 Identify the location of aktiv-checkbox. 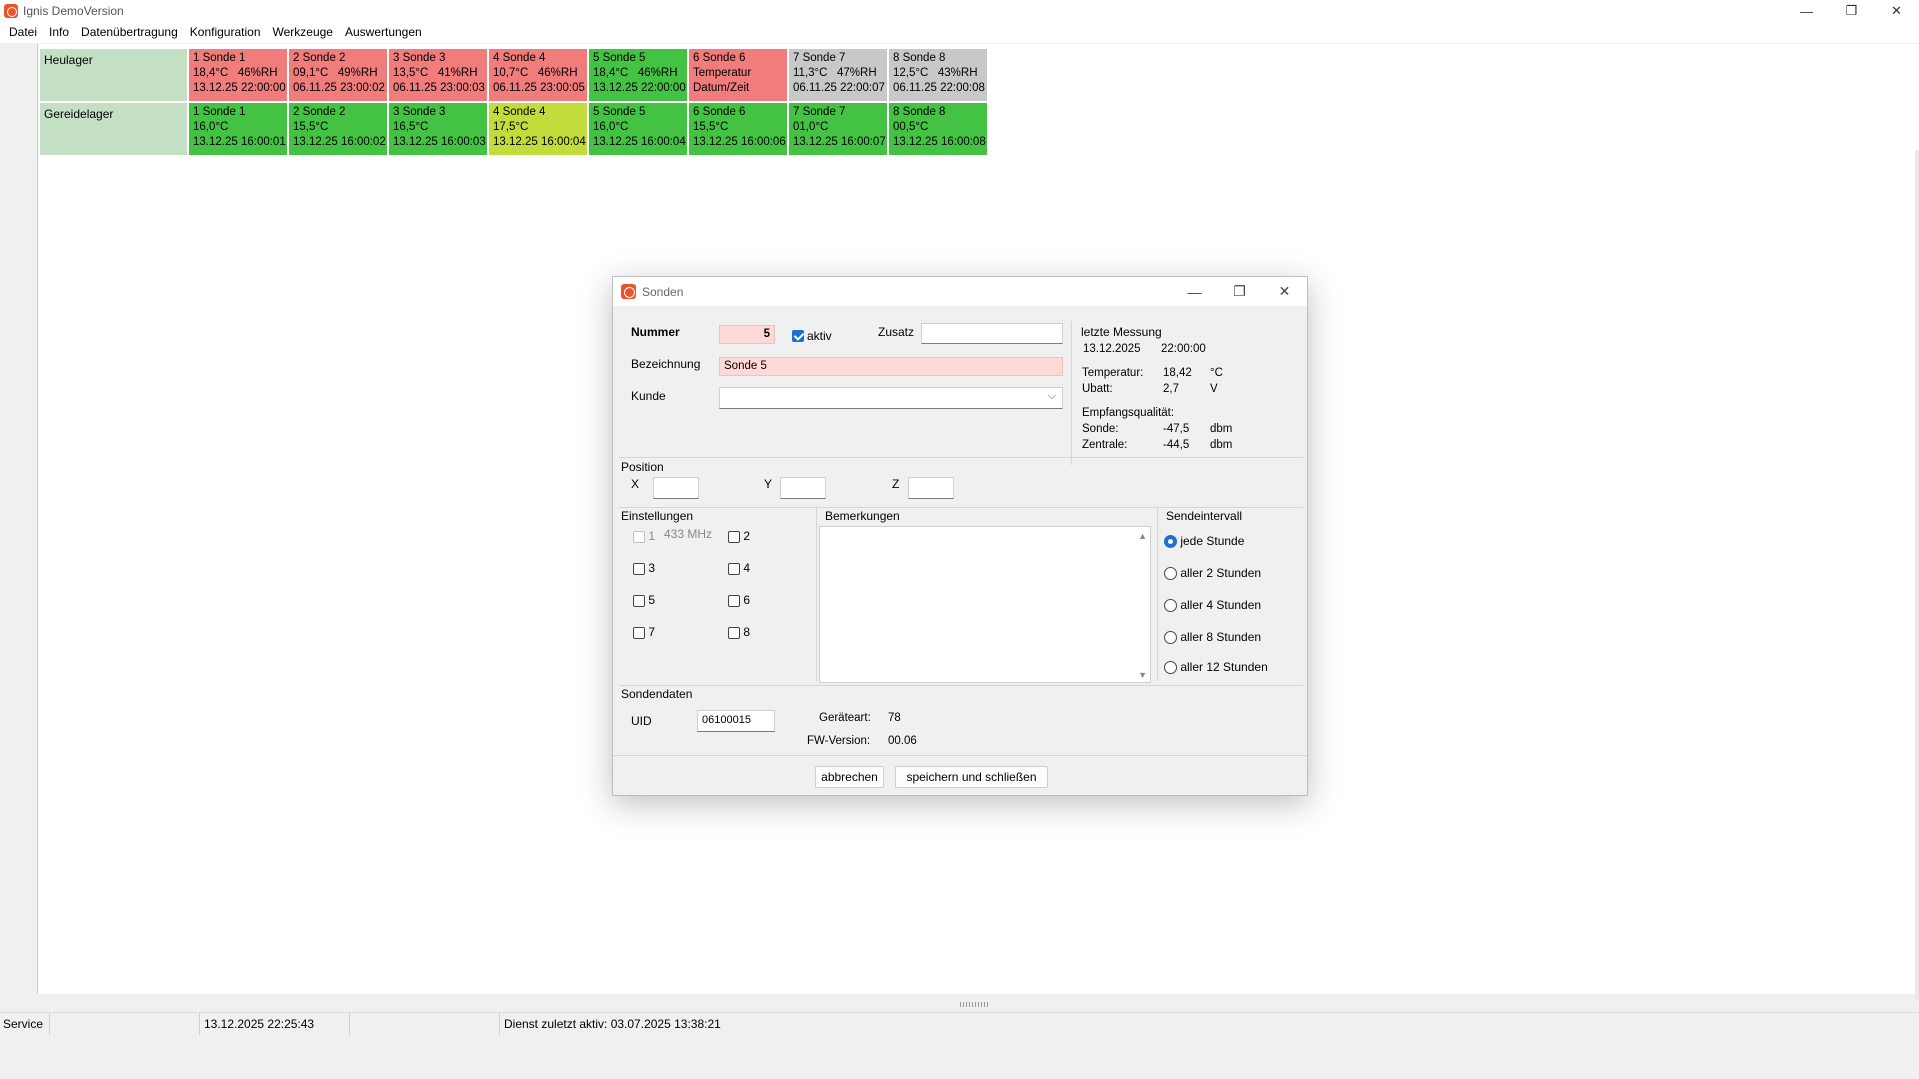
(798, 335).